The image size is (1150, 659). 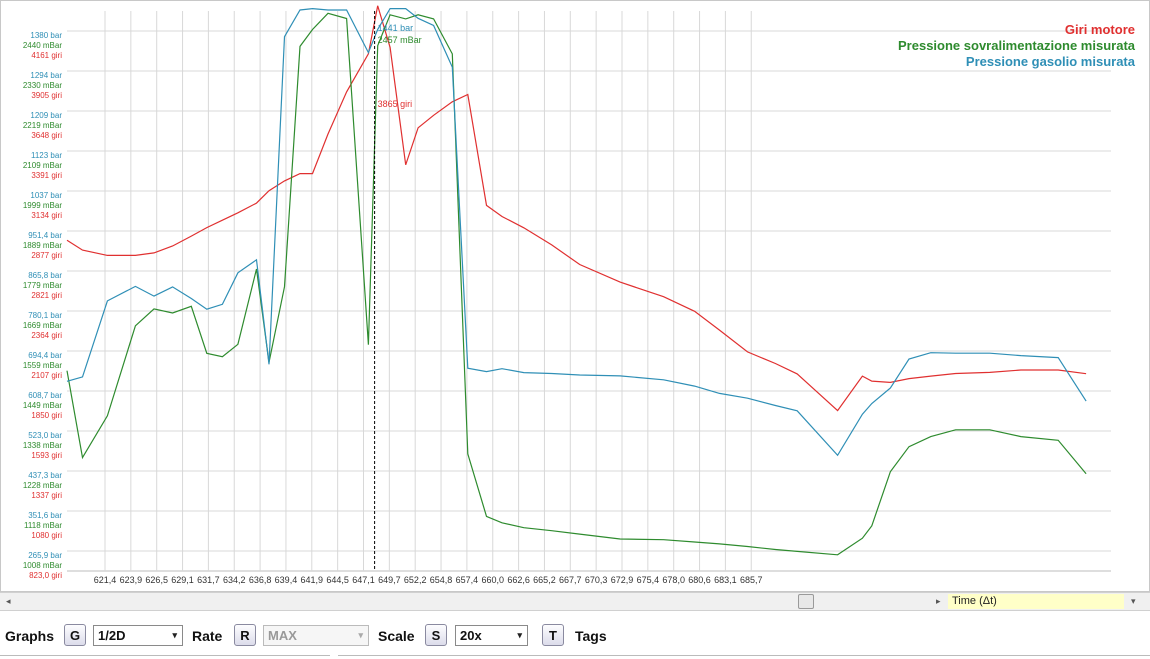 What do you see at coordinates (45, 515) in the screenshot?
I see `y-tick-label-bar: 351,6 bar` at bounding box center [45, 515].